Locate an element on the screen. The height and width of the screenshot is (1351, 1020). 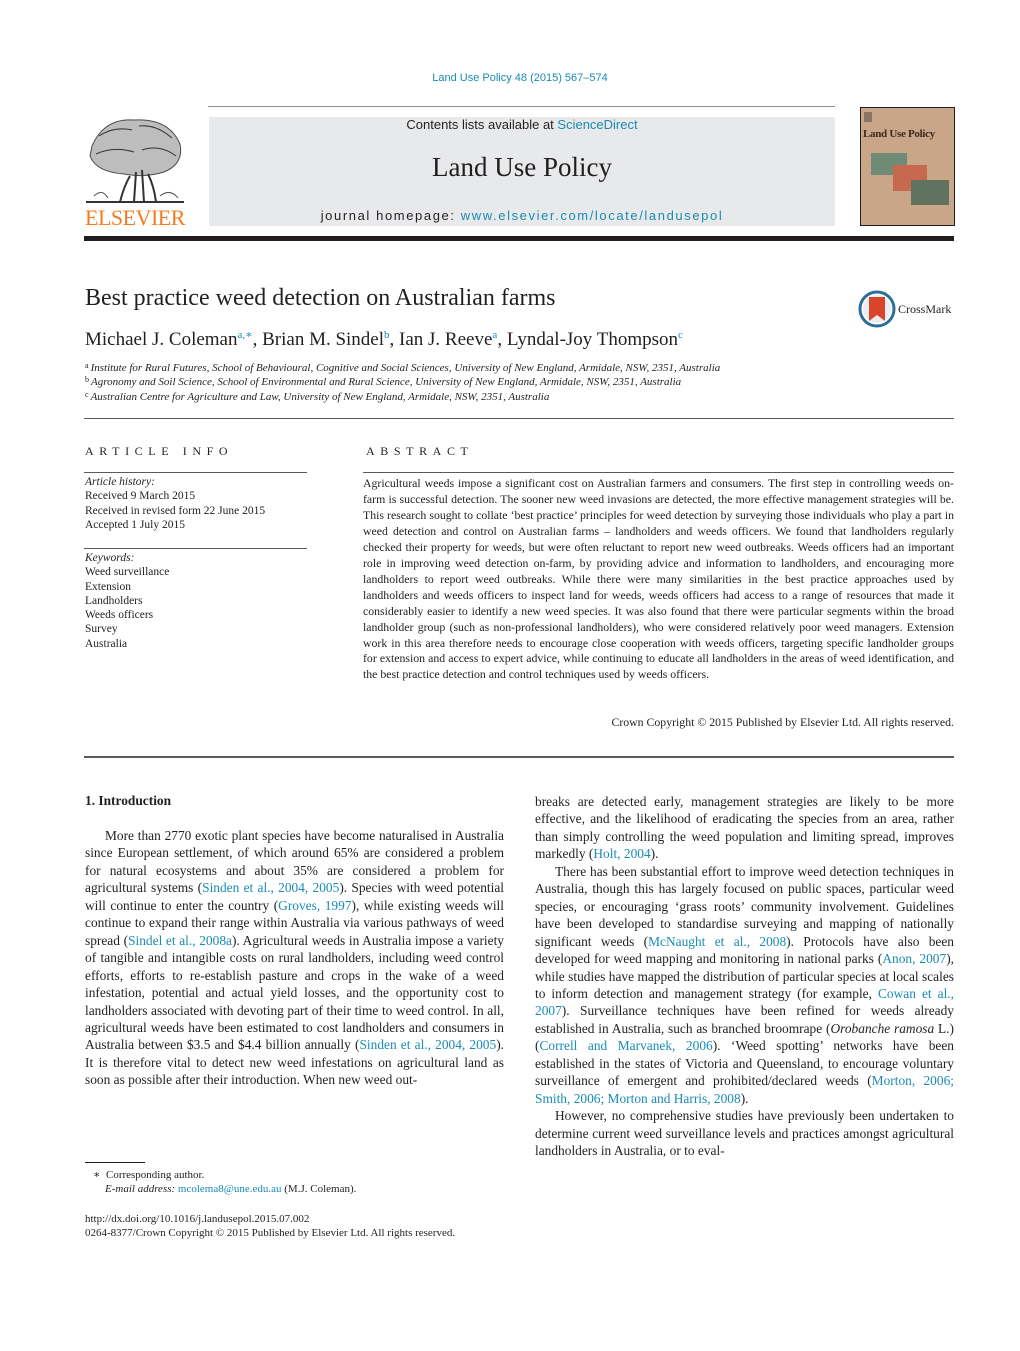
citation-link: Groves, 1997 is located at coordinates (314, 905).